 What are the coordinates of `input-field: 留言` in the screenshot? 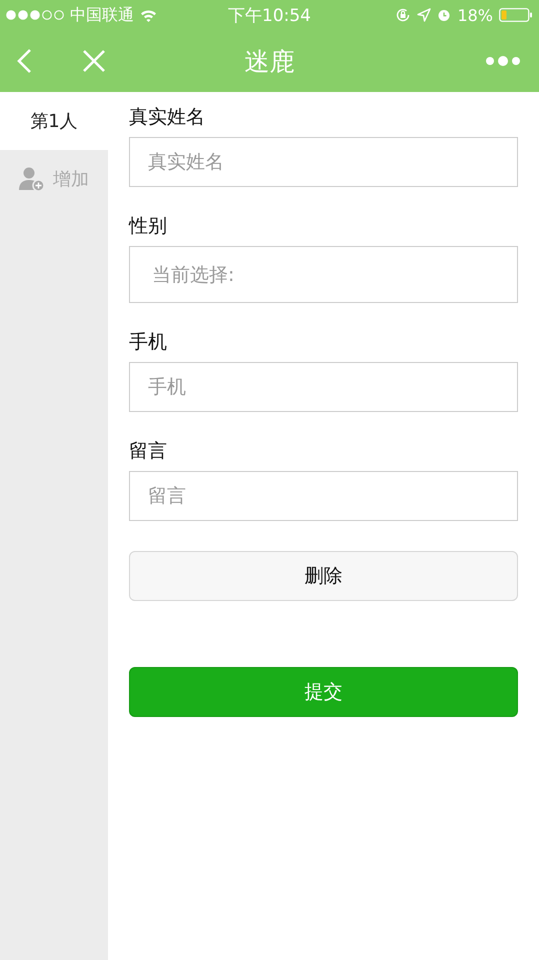 It's located at (323, 496).